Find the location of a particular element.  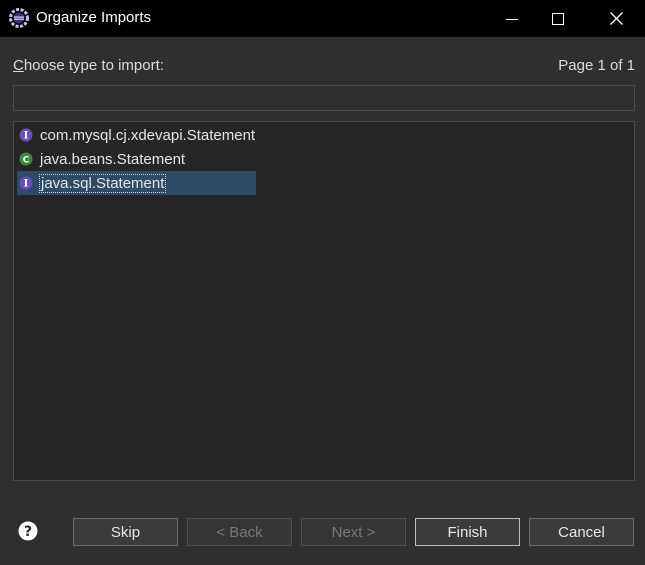

close-button is located at coordinates (616, 18).